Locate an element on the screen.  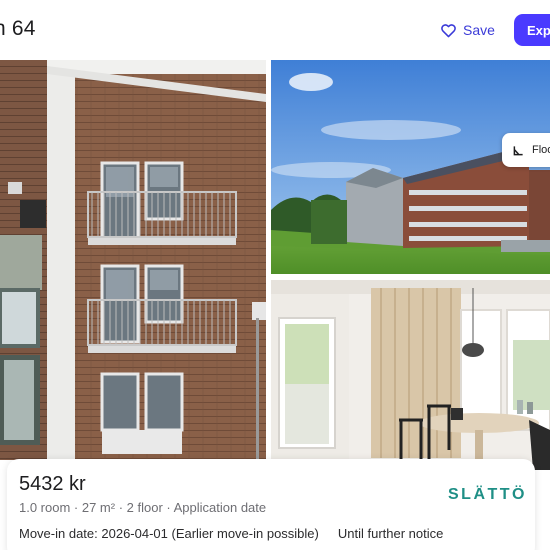
top-bar: n 64 Save Exp is located at coordinates (275, 30).